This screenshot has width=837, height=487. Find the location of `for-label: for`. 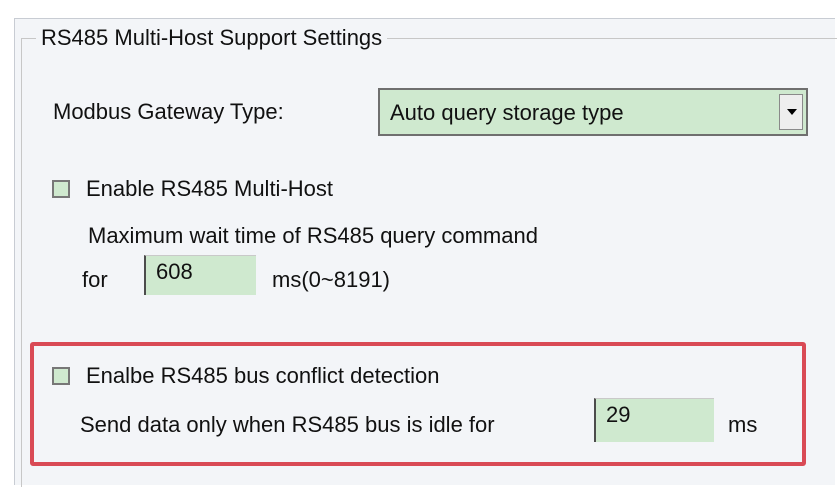

for-label: for is located at coordinates (95, 279).